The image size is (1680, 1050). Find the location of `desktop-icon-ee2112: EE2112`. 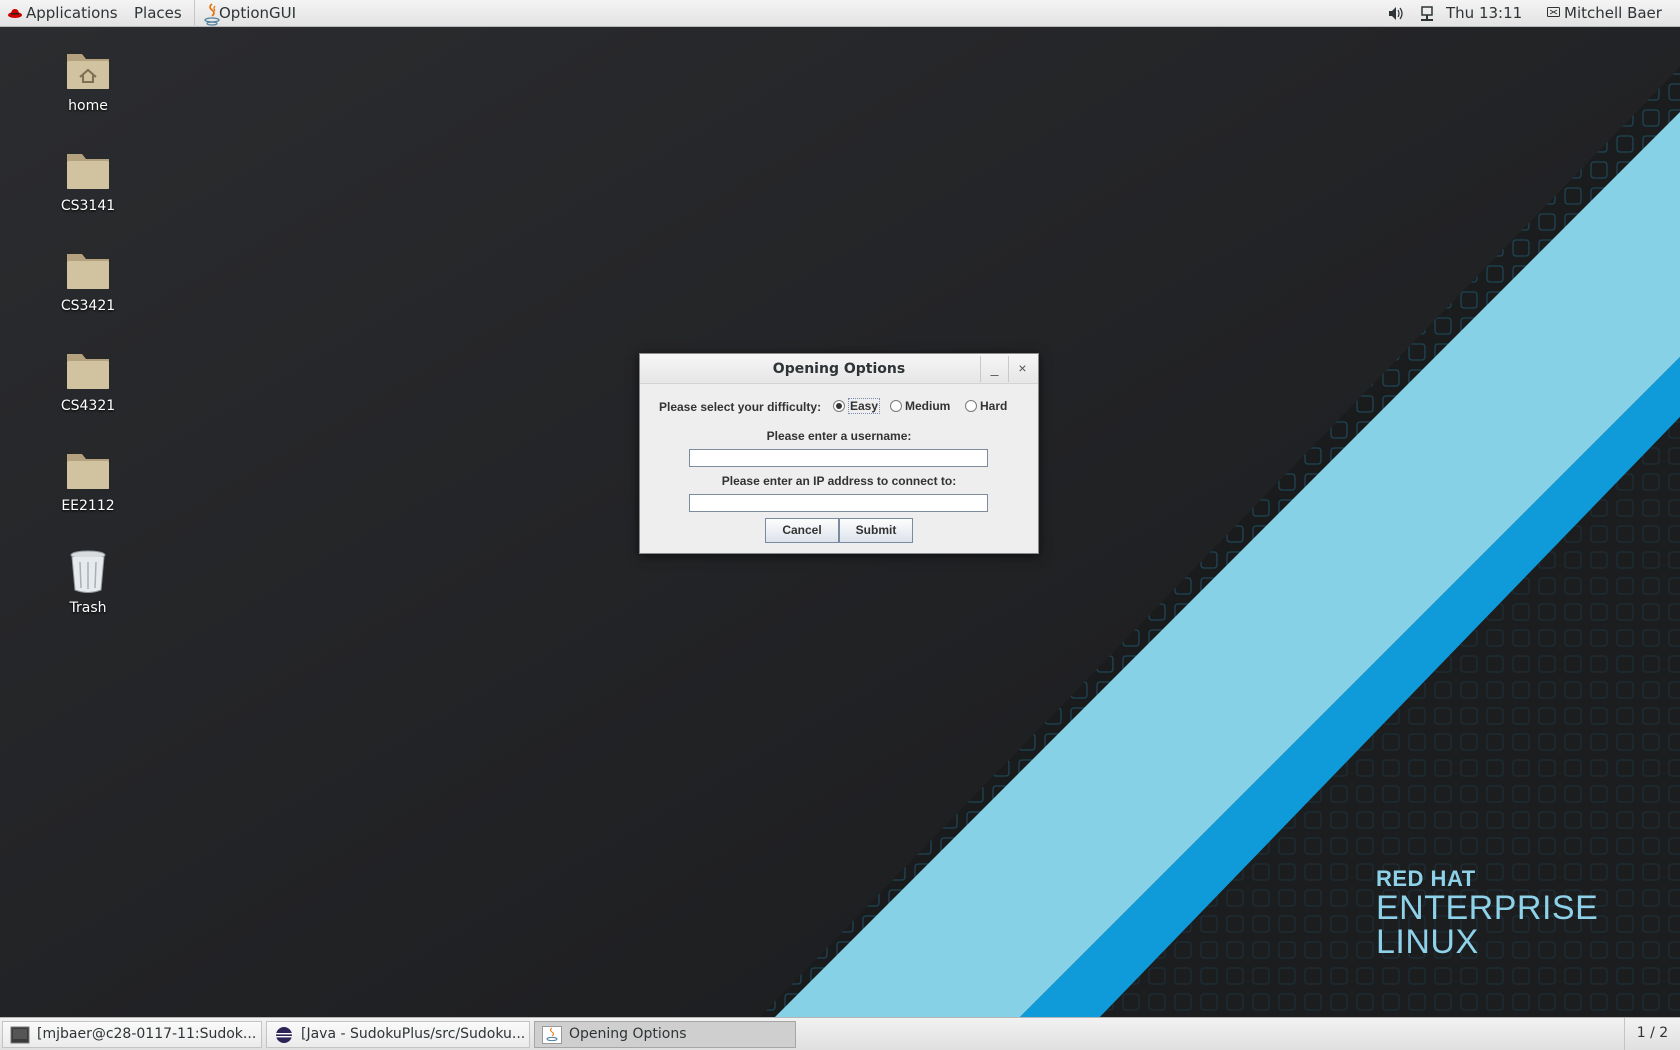

desktop-icon-ee2112: EE2112 is located at coordinates (88, 481).